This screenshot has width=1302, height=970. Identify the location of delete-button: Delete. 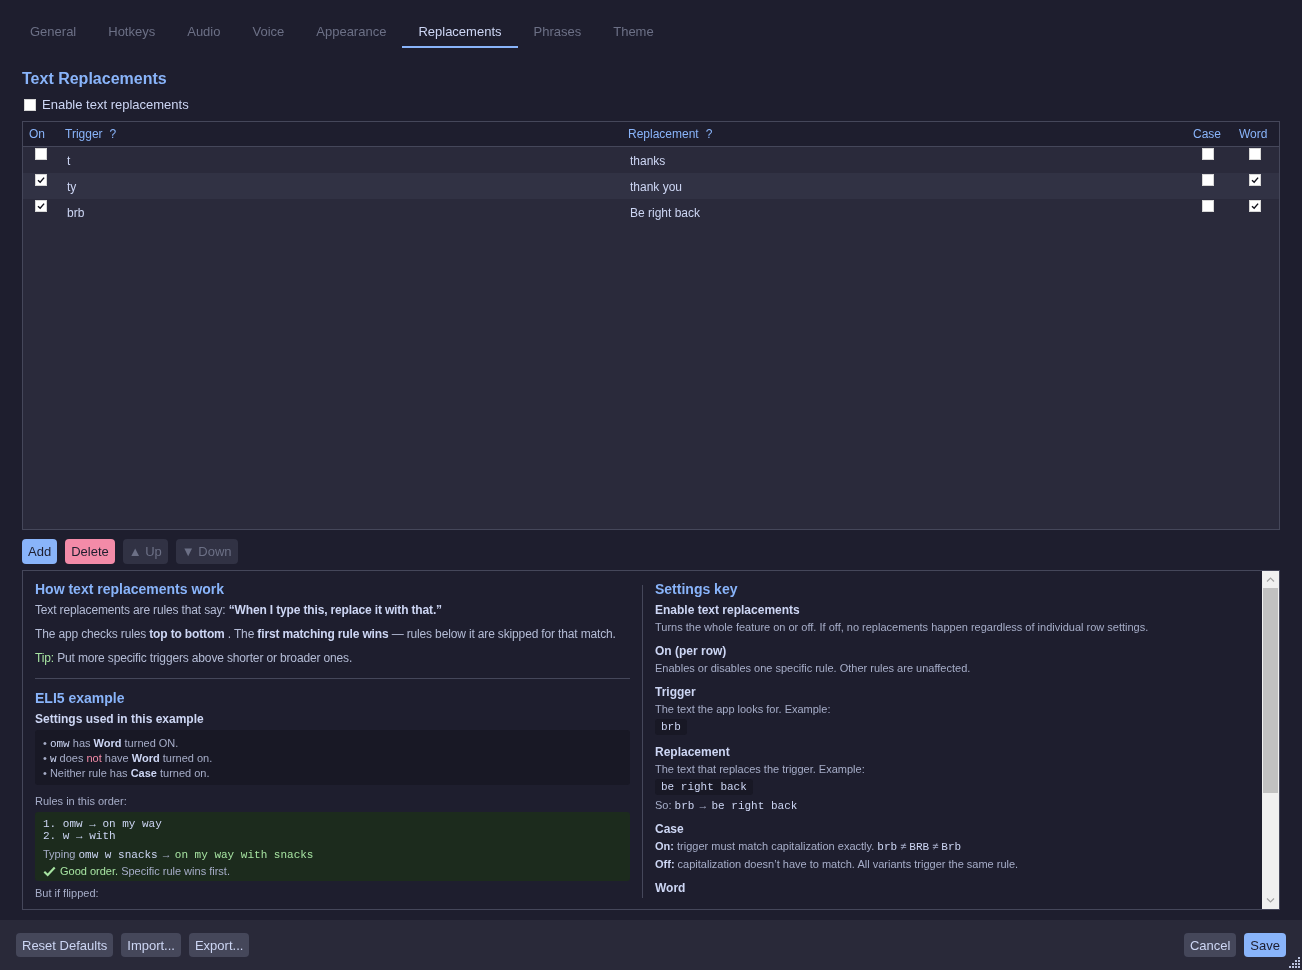
(90, 551).